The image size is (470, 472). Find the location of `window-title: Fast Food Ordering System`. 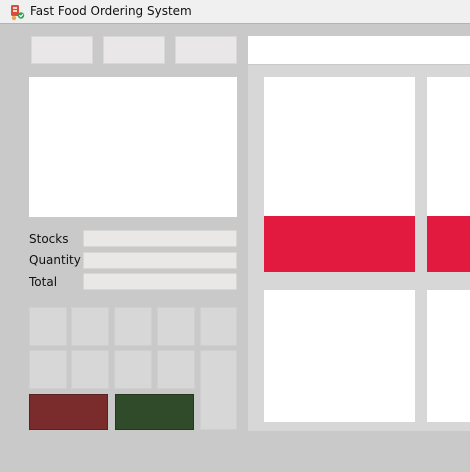

window-title: Fast Food Ordering System is located at coordinates (111, 11).